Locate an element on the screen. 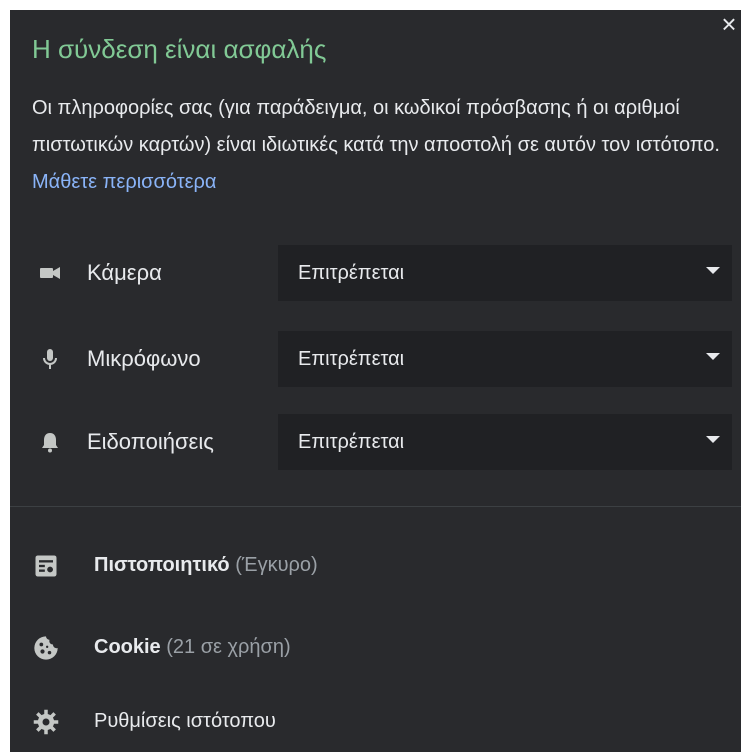 The image size is (741, 752). certificate-link: Πιστοποιητικό (Έγκυρο) is located at coordinates (206, 565).